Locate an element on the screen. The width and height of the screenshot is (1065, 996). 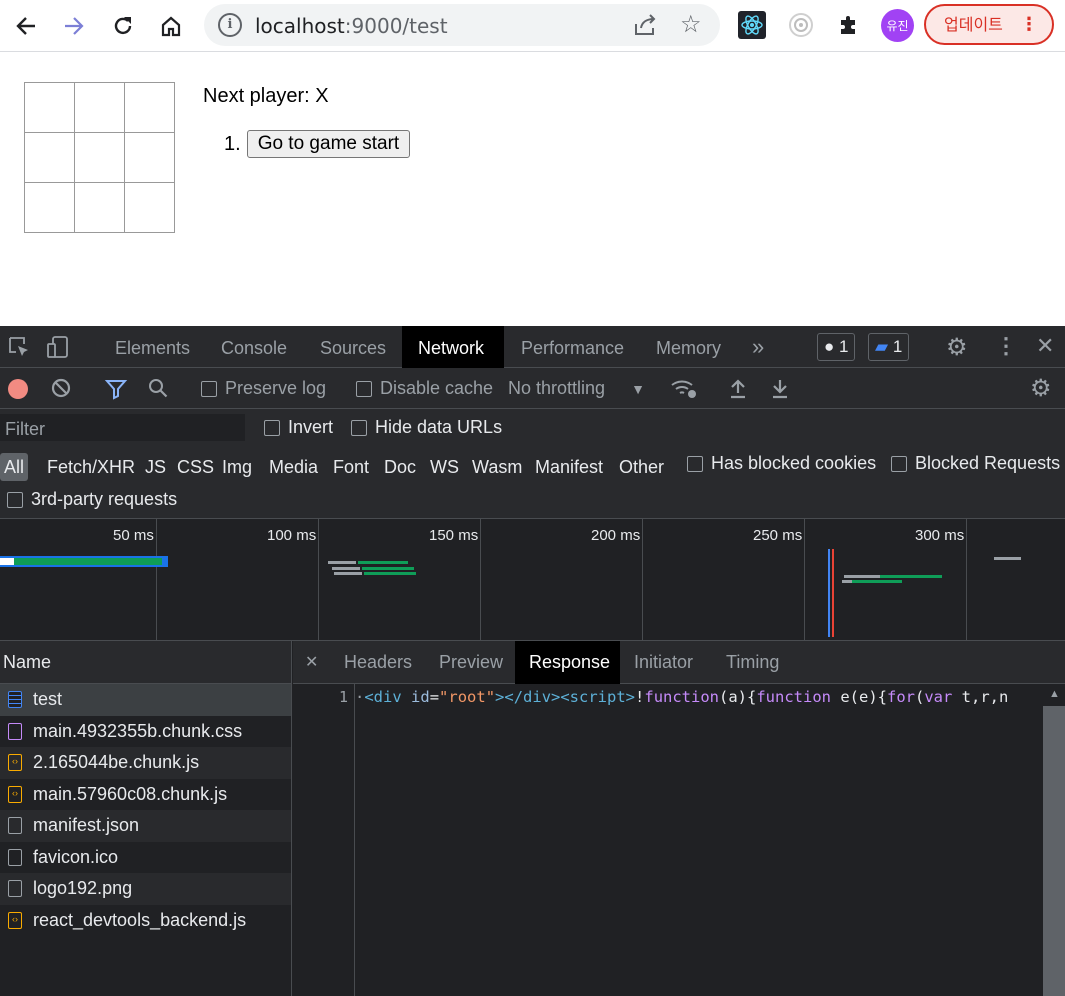
tab-initiator: Initiator is located at coordinates (666, 662).